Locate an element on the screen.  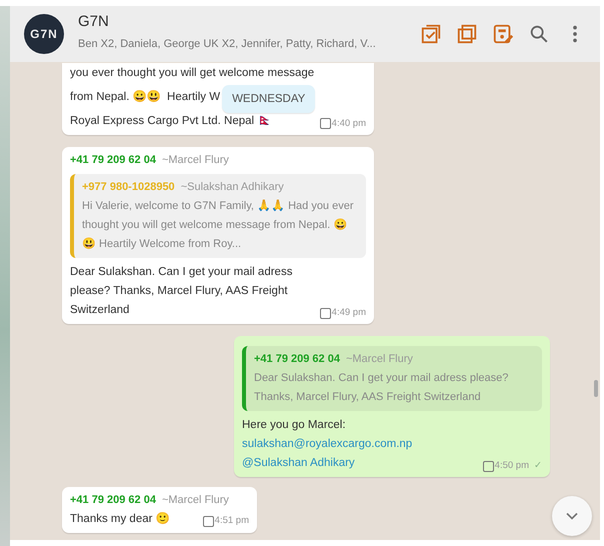
edit-note-icon is located at coordinates (503, 34).